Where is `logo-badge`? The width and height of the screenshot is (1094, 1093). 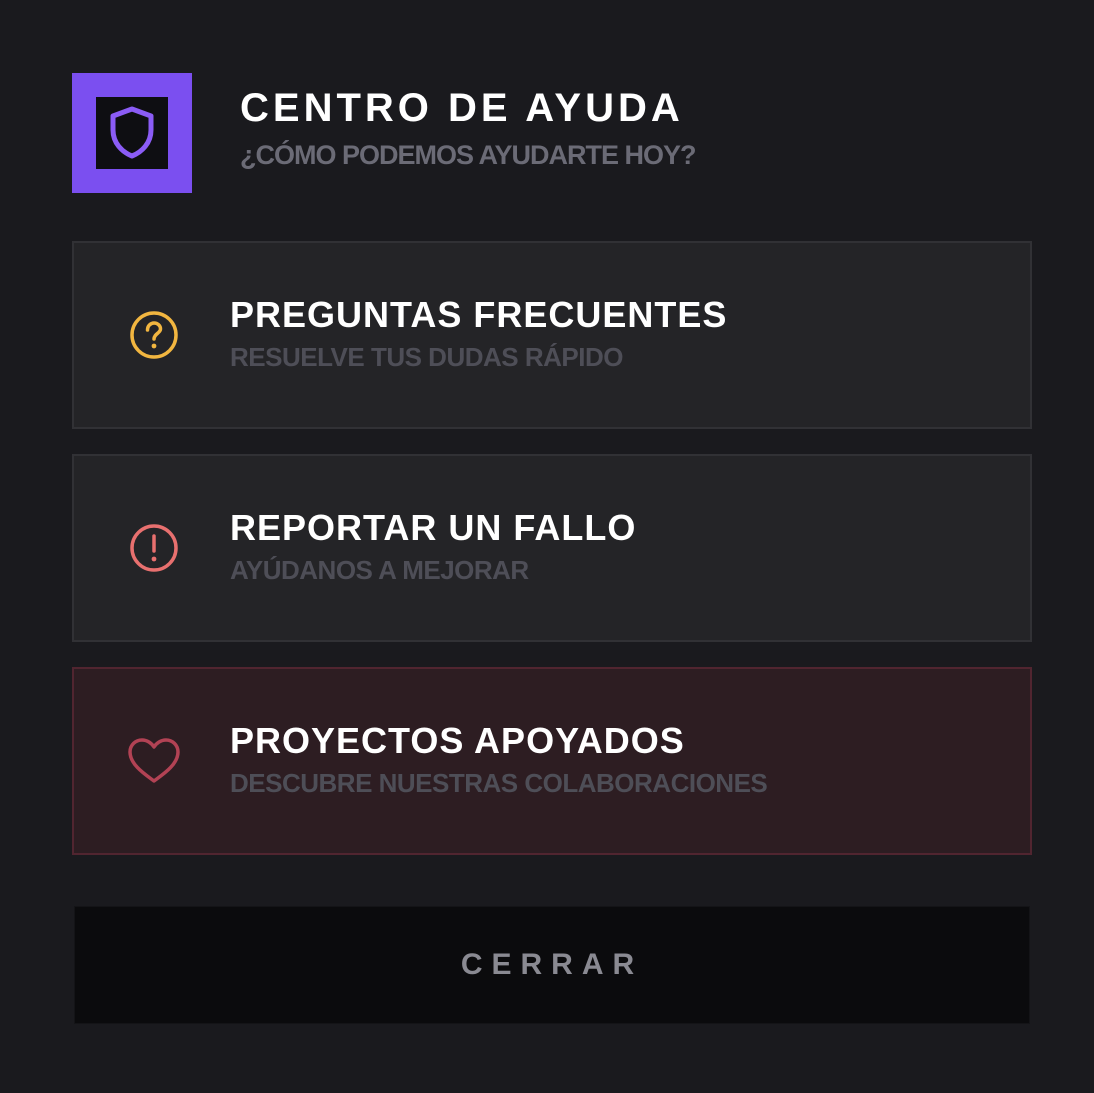 logo-badge is located at coordinates (132, 133).